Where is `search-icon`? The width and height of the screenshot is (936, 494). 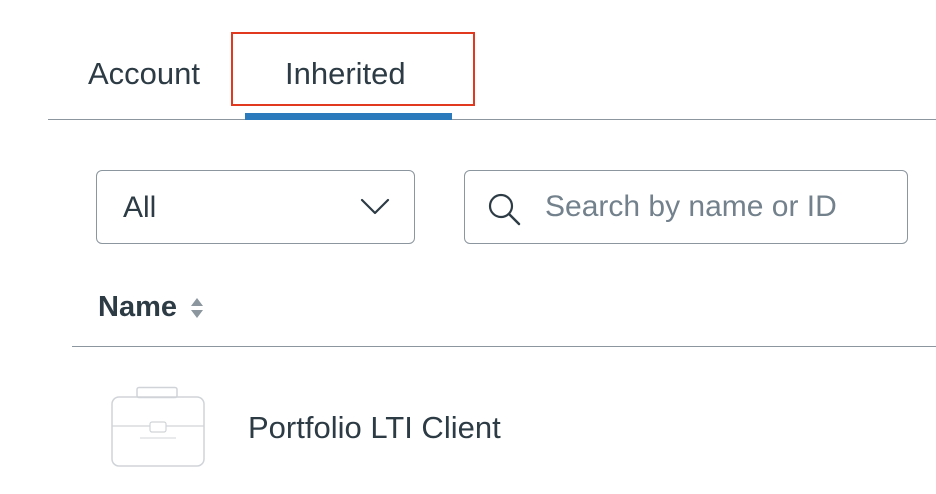
search-icon is located at coordinates (504, 209).